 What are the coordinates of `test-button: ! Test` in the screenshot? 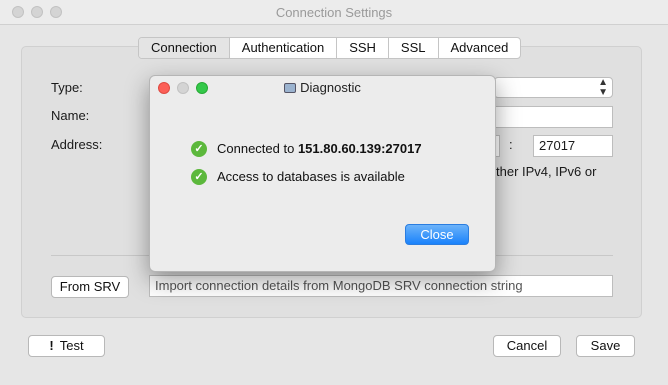 It's located at (66, 346).